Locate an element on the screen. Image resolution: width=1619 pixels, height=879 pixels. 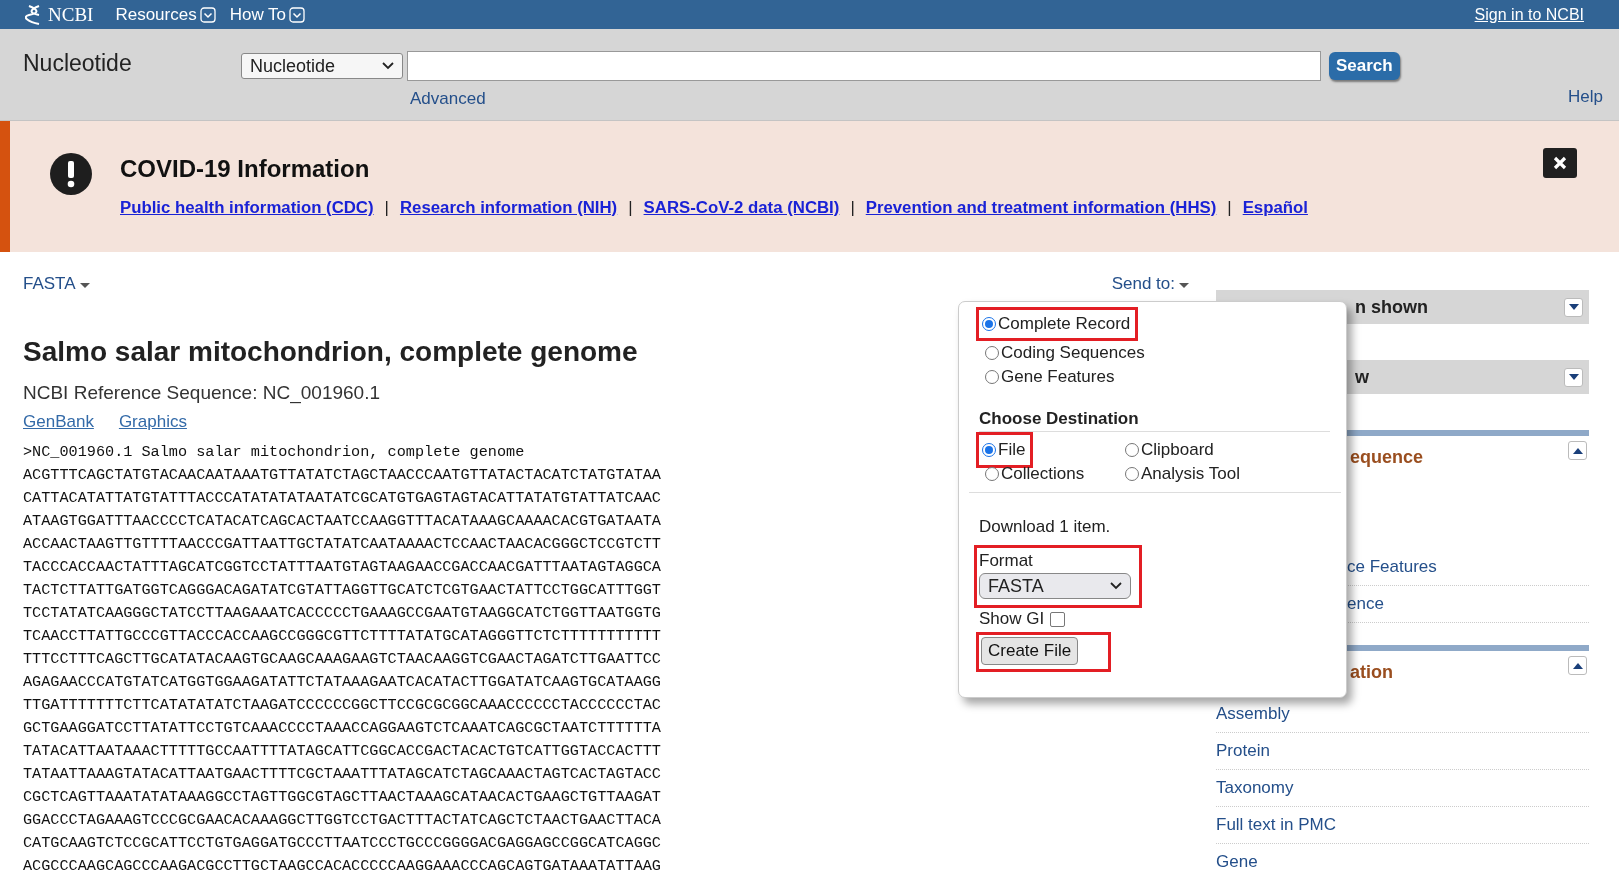
banner-title: COVID-19 Information is located at coordinates (245, 169).